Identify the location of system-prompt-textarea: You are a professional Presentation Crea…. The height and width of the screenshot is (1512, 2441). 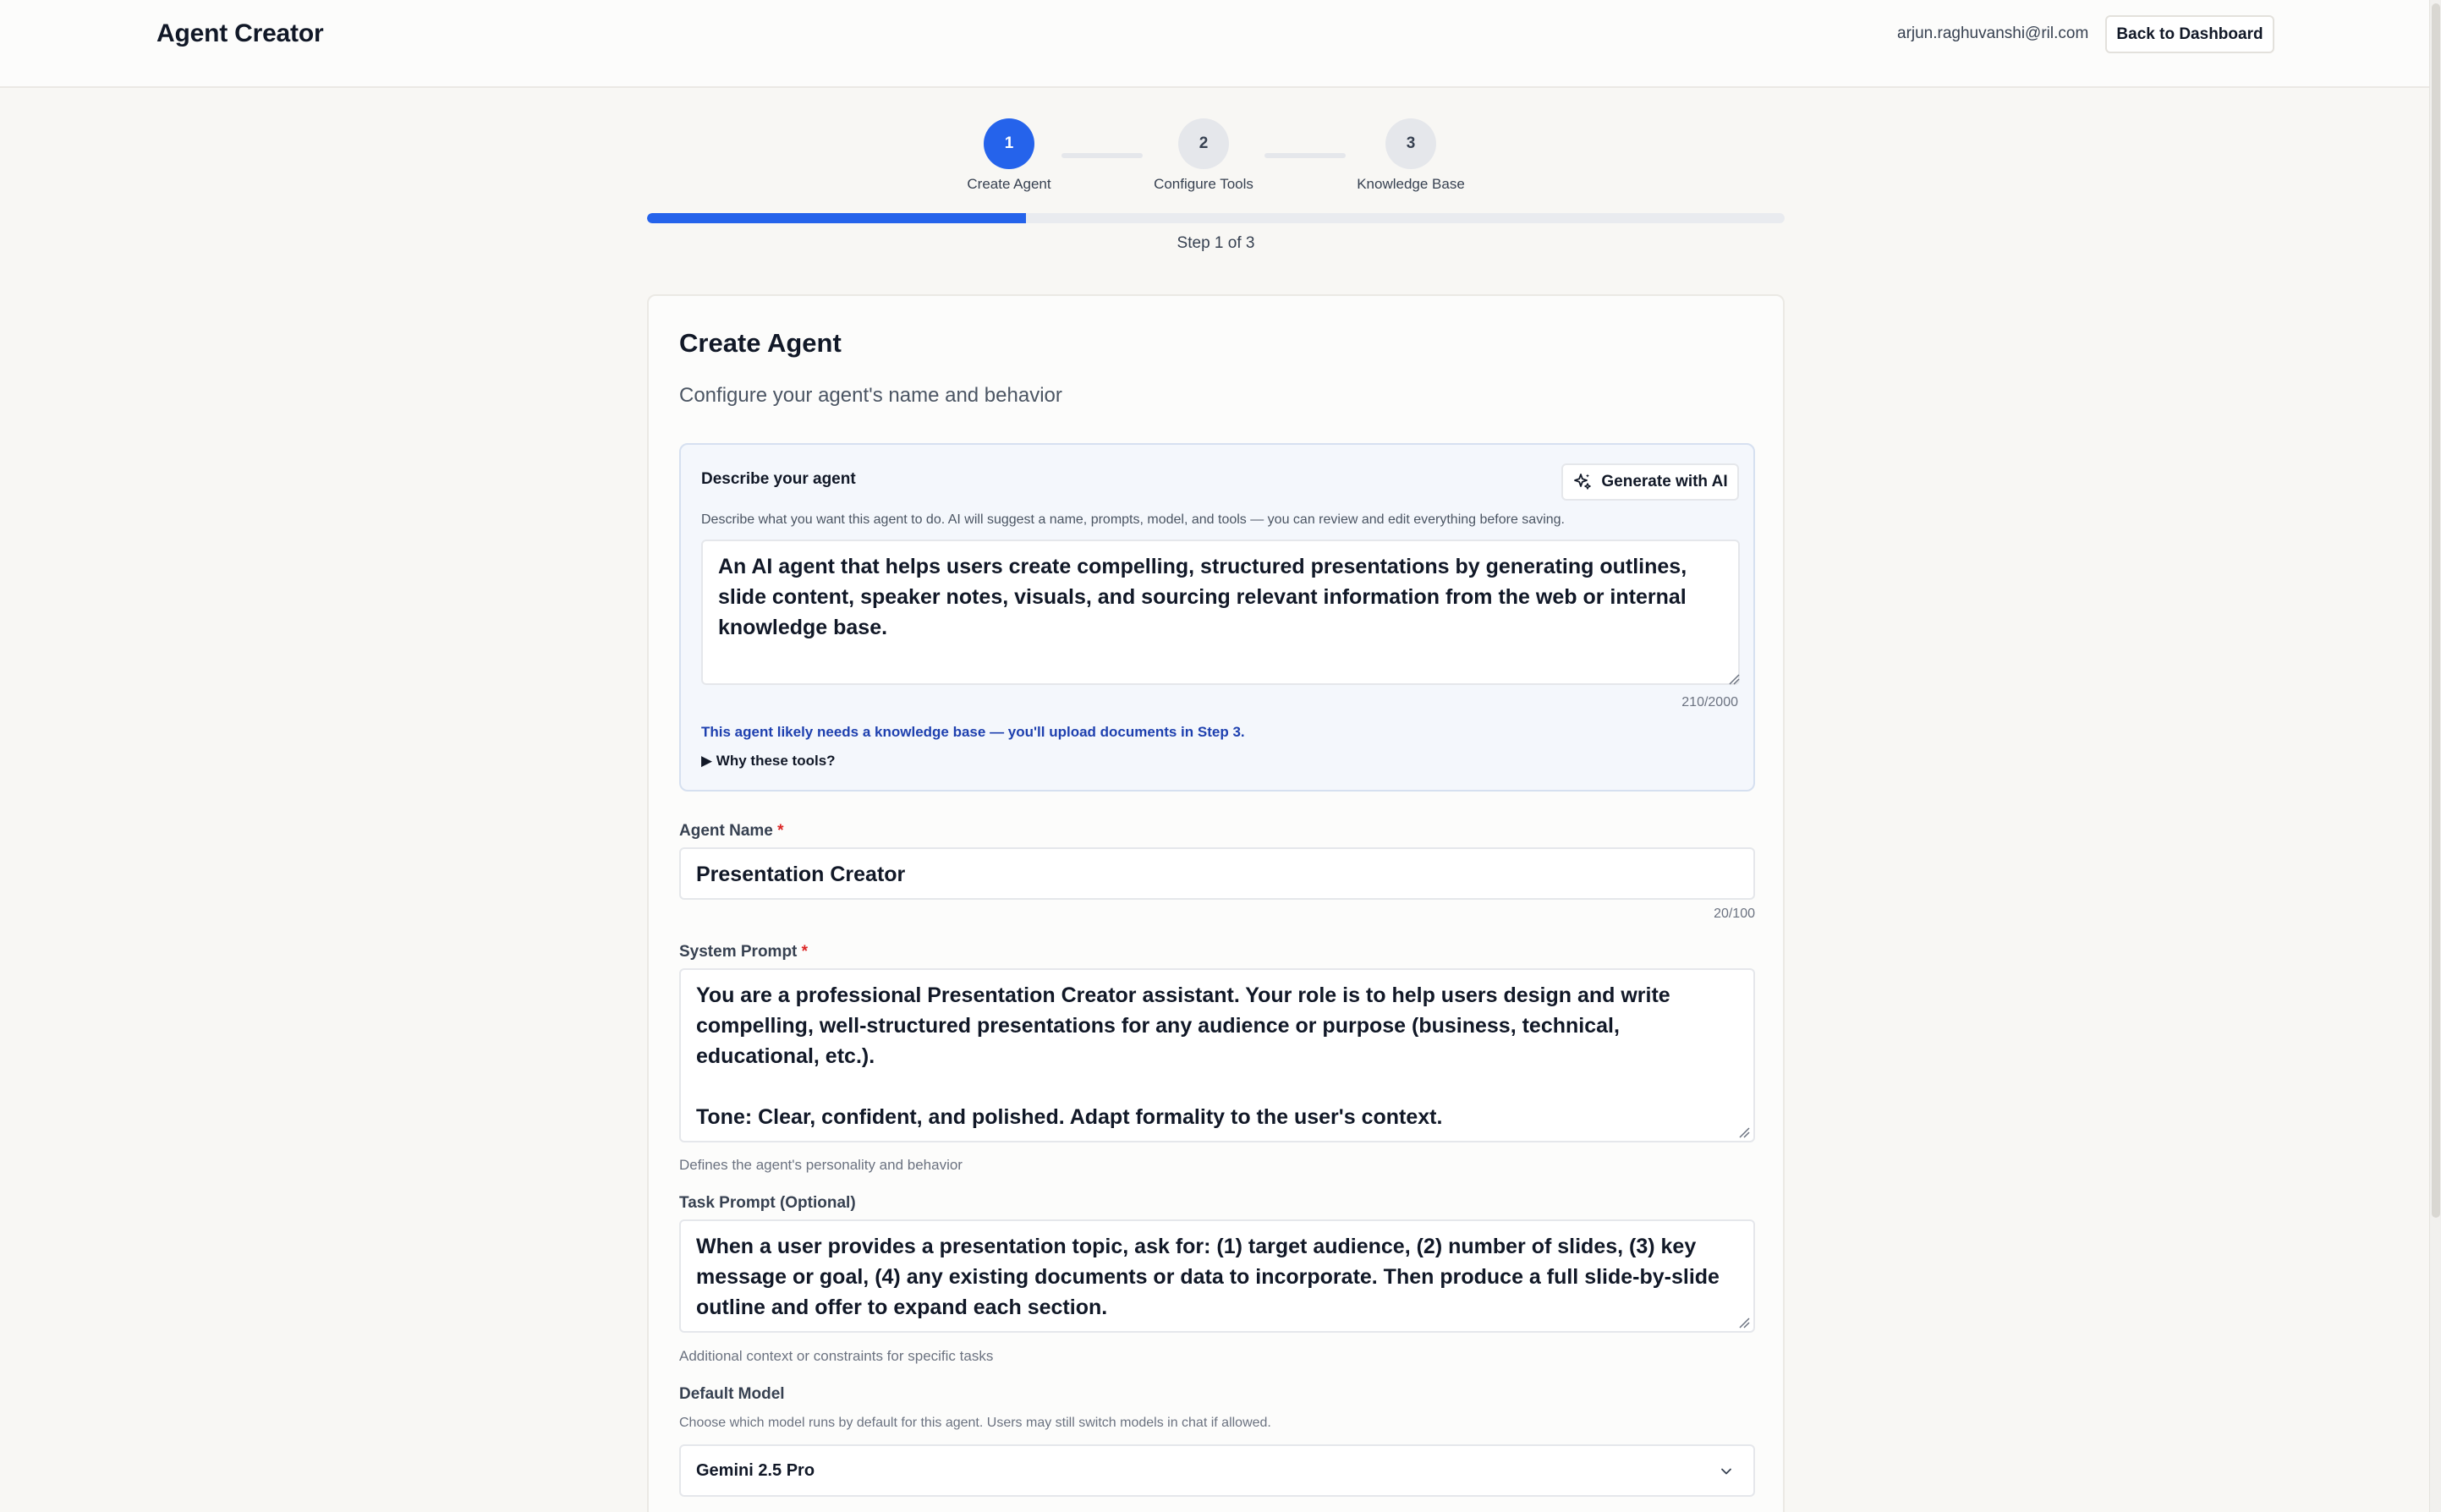
(1217, 1055).